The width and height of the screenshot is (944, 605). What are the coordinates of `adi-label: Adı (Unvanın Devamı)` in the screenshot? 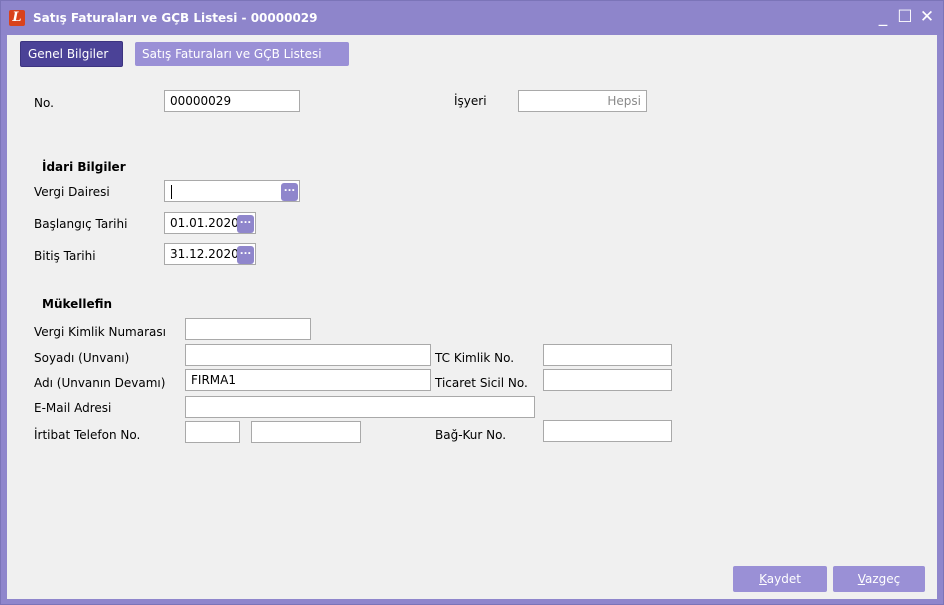 It's located at (100, 383).